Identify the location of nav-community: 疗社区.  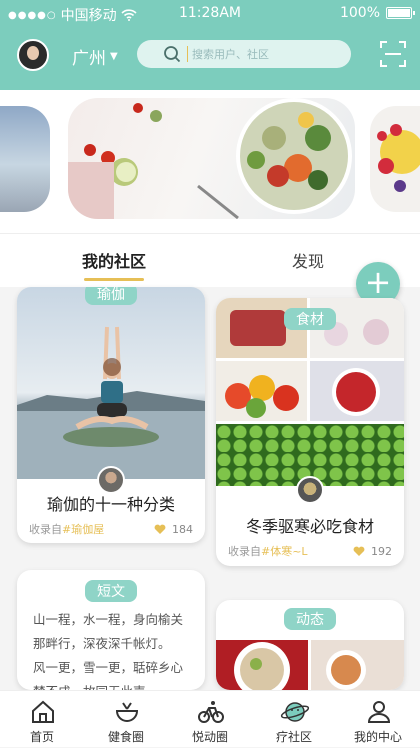
(294, 719).